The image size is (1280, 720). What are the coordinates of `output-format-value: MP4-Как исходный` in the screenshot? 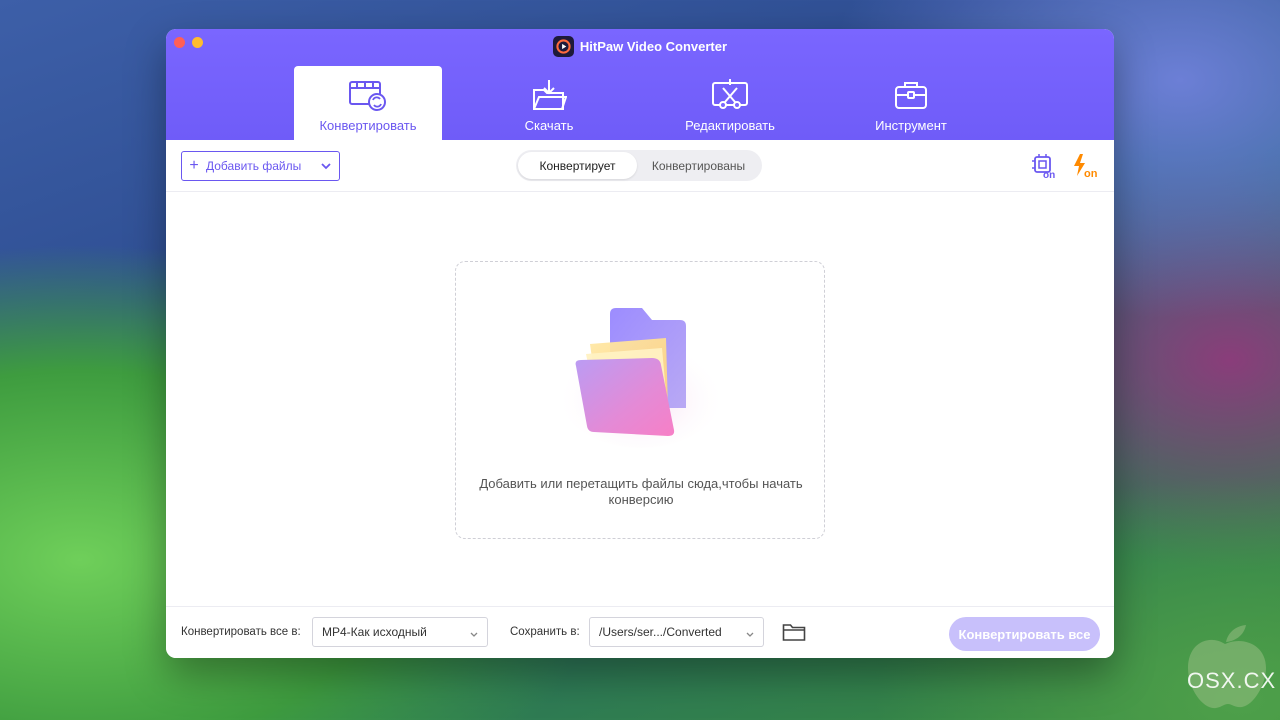 It's located at (374, 632).